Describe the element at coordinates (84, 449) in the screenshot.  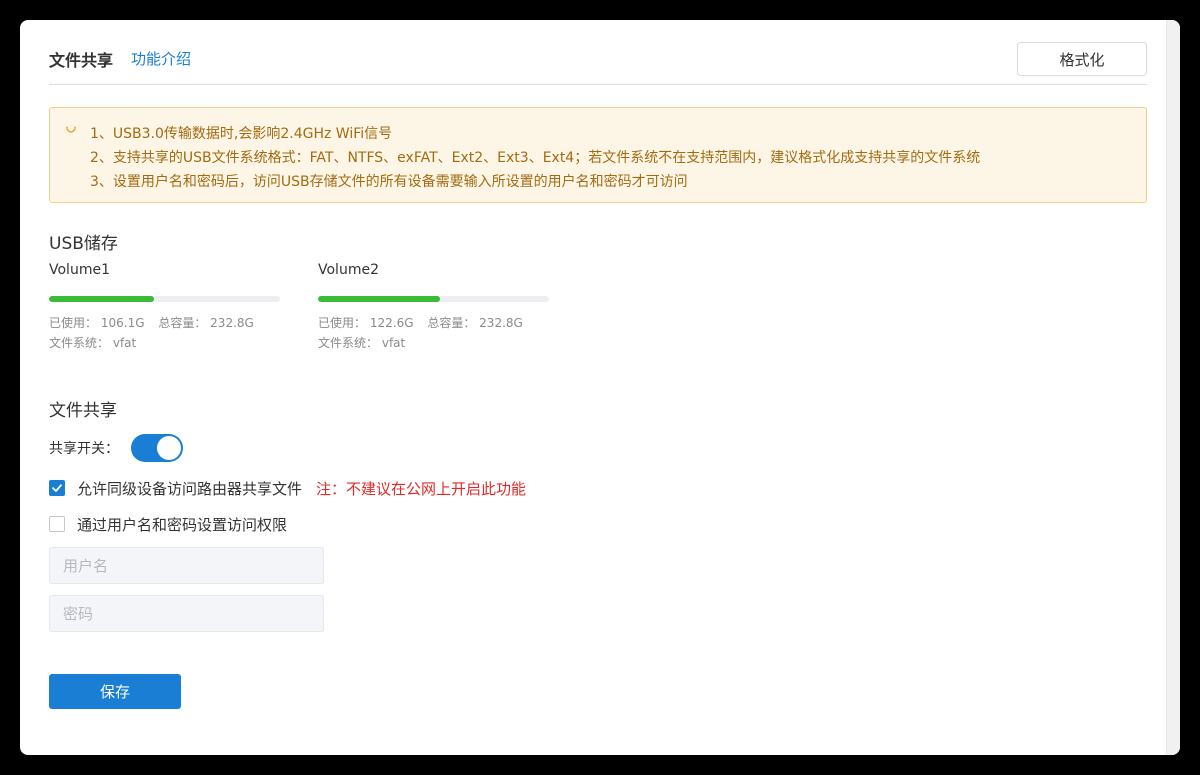
I see `share-switch-label: 共享开关：` at that location.